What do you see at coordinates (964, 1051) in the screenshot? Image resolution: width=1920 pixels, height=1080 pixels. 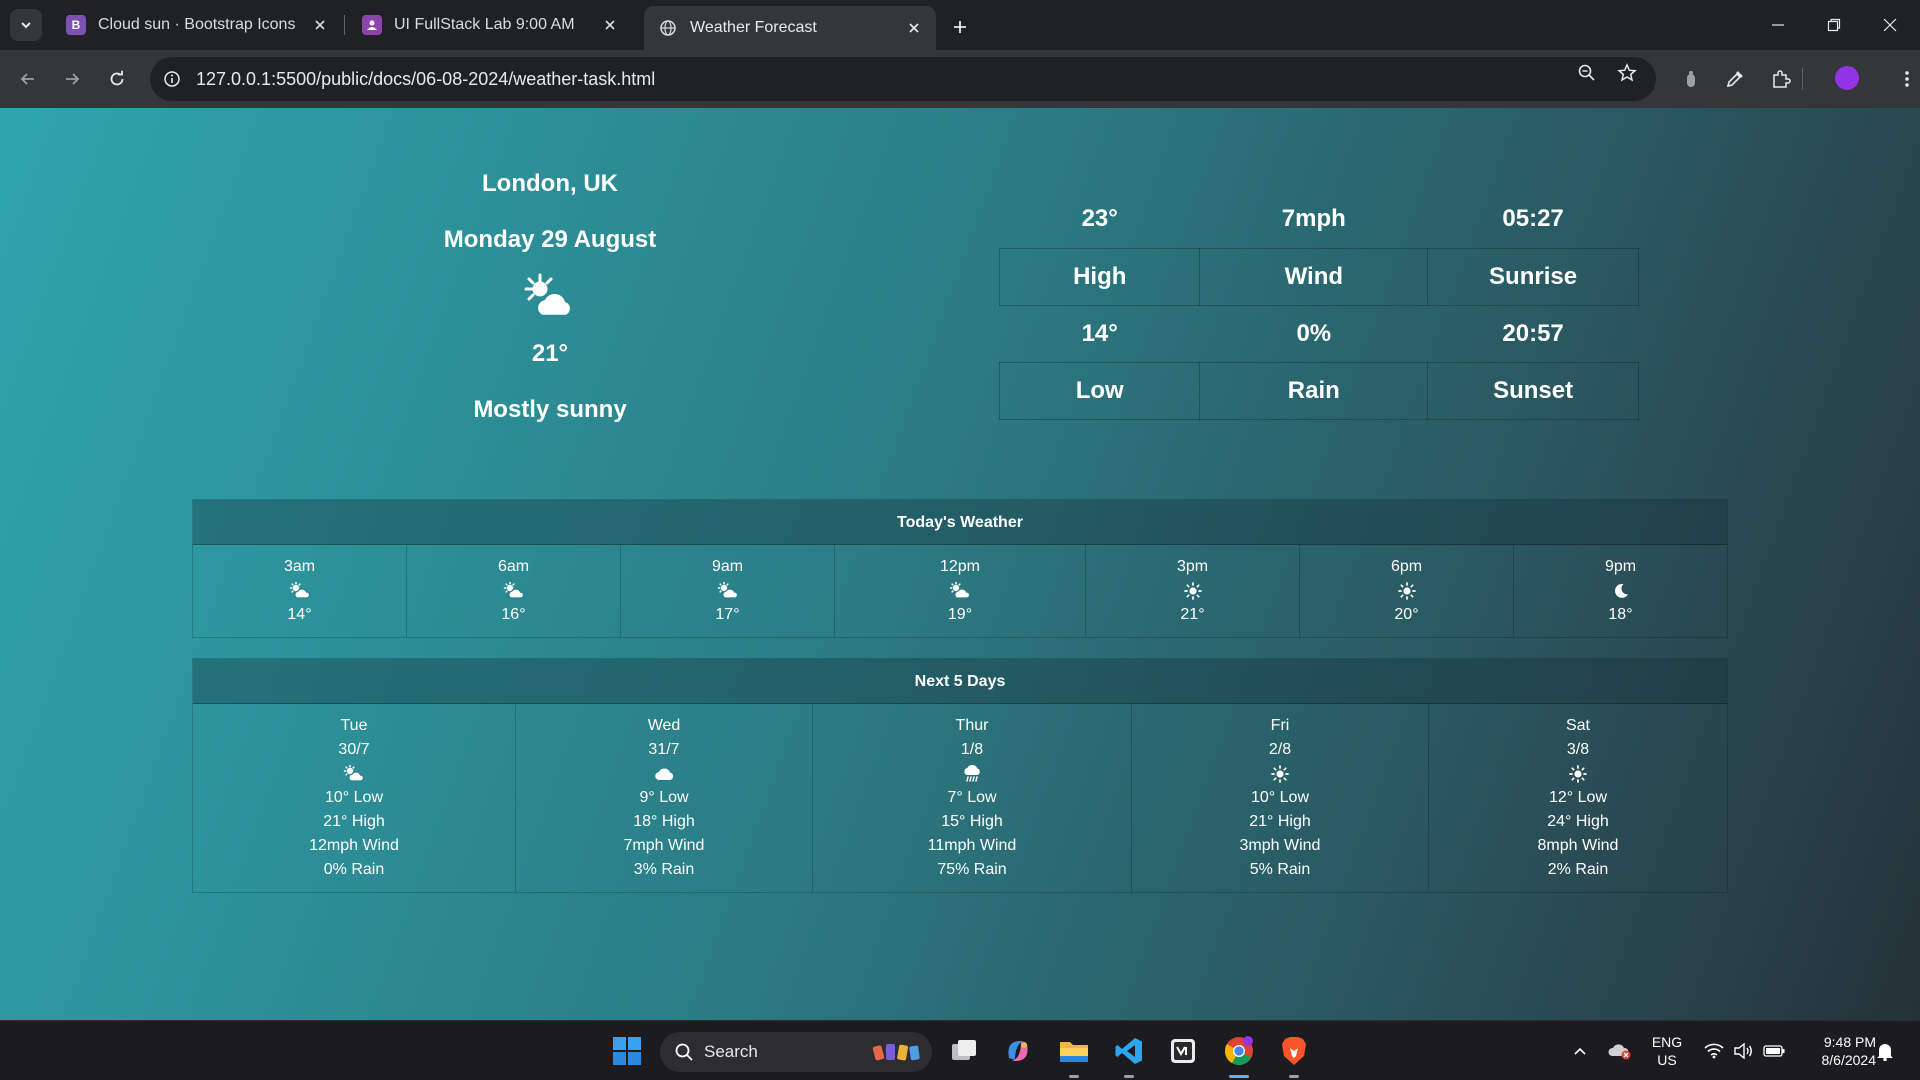 I see `task-view-icon` at bounding box center [964, 1051].